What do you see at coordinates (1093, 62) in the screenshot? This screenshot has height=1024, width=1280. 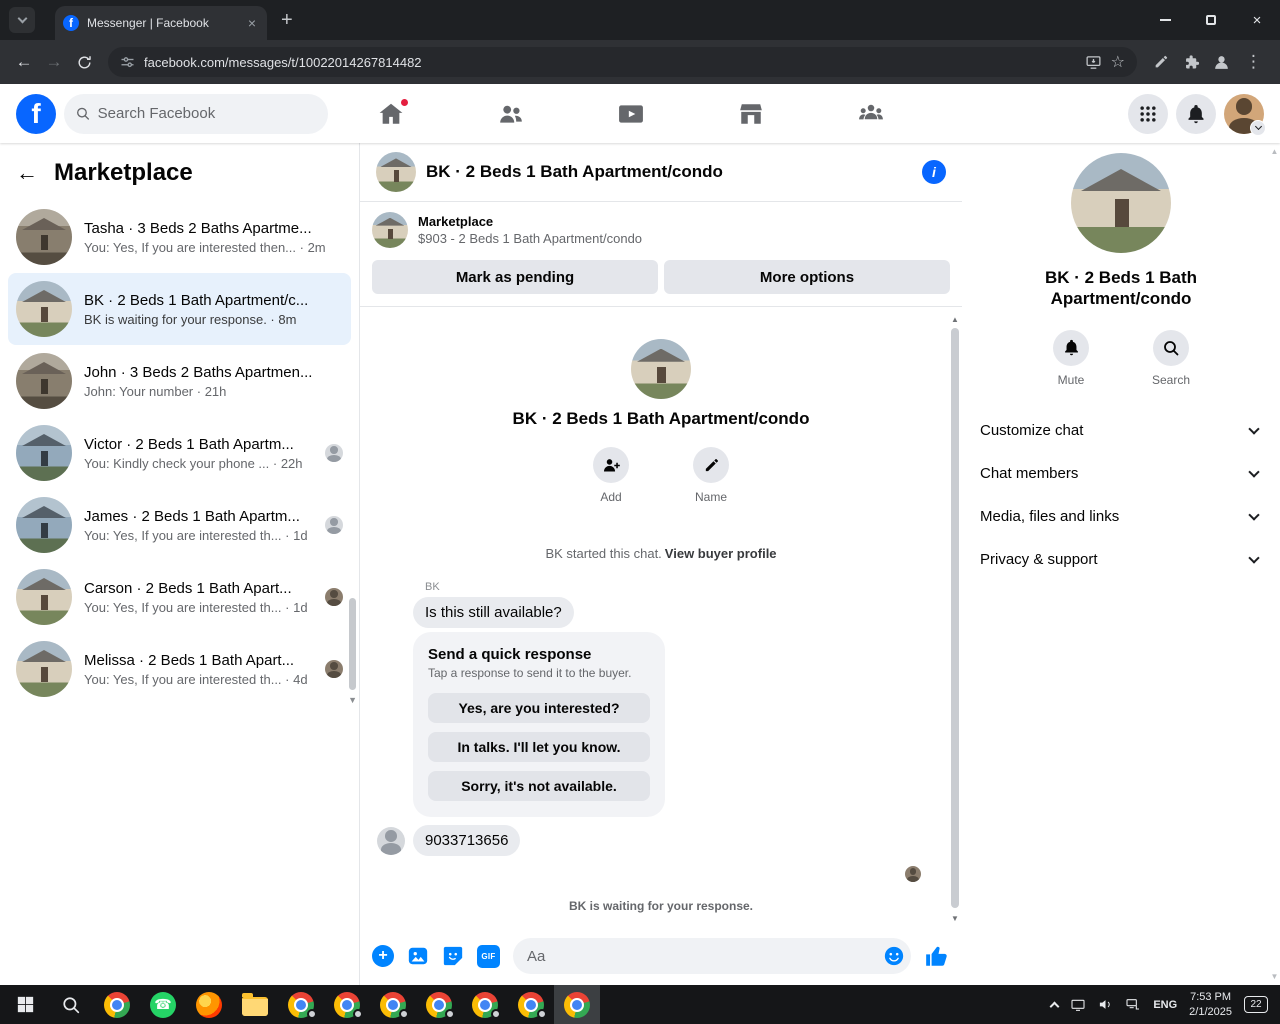 I see `install-app-icon` at bounding box center [1093, 62].